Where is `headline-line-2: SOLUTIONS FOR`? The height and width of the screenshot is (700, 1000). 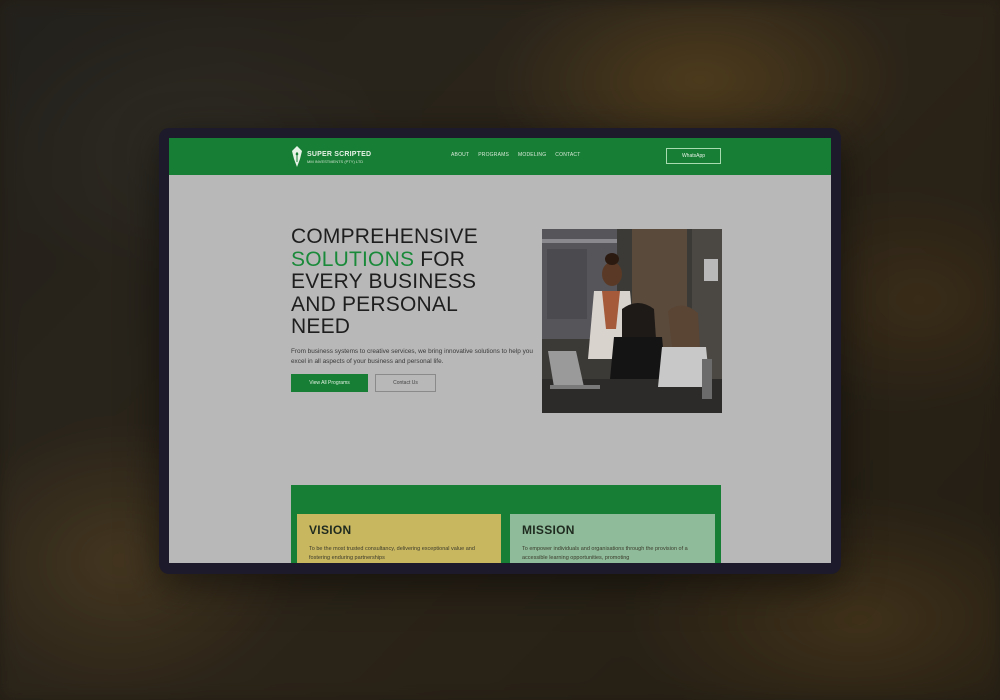
headline-line-2: SOLUTIONS FOR is located at coordinates (411, 259).